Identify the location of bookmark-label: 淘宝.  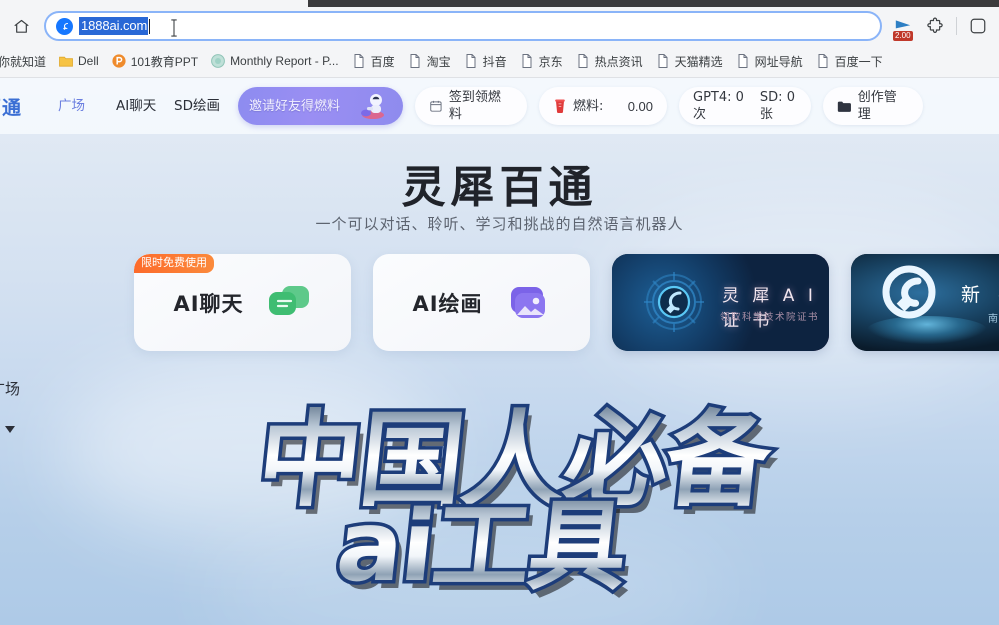
(438, 61).